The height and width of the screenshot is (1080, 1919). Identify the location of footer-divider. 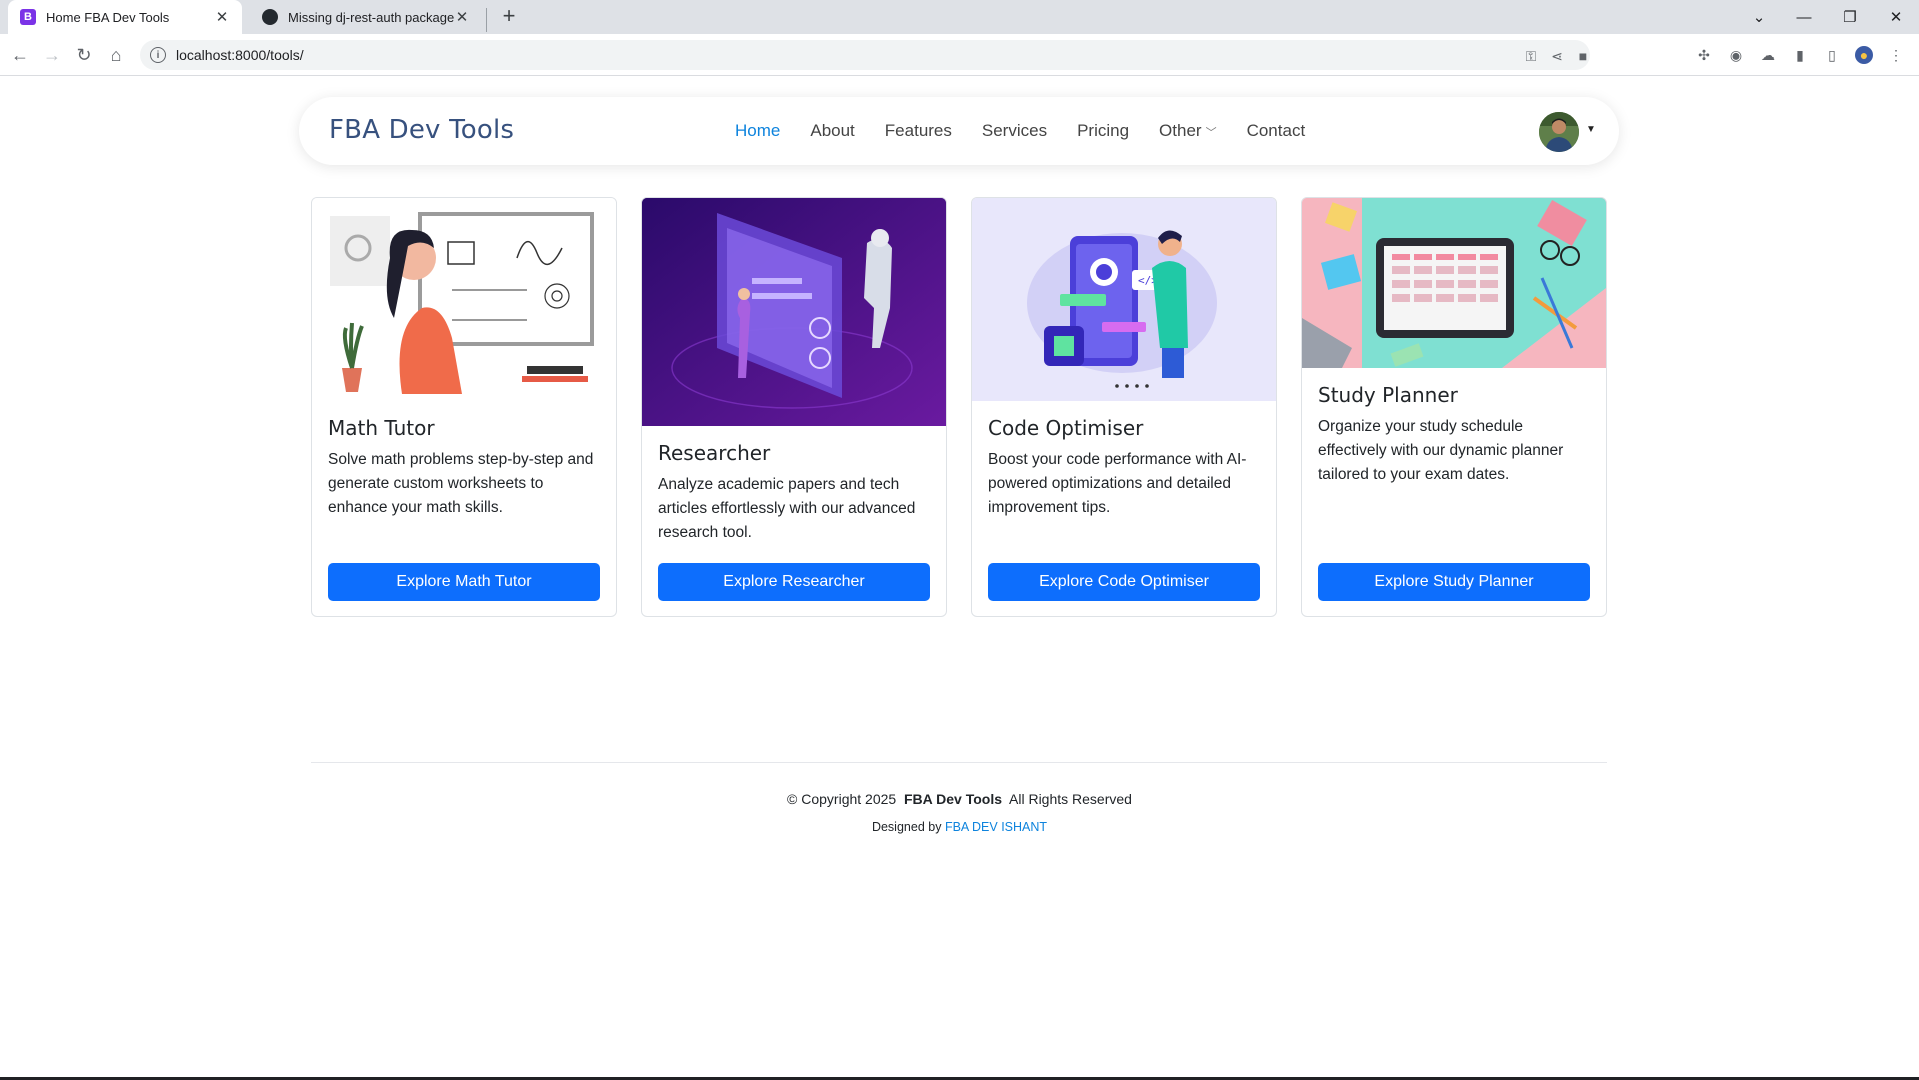
(959, 762).